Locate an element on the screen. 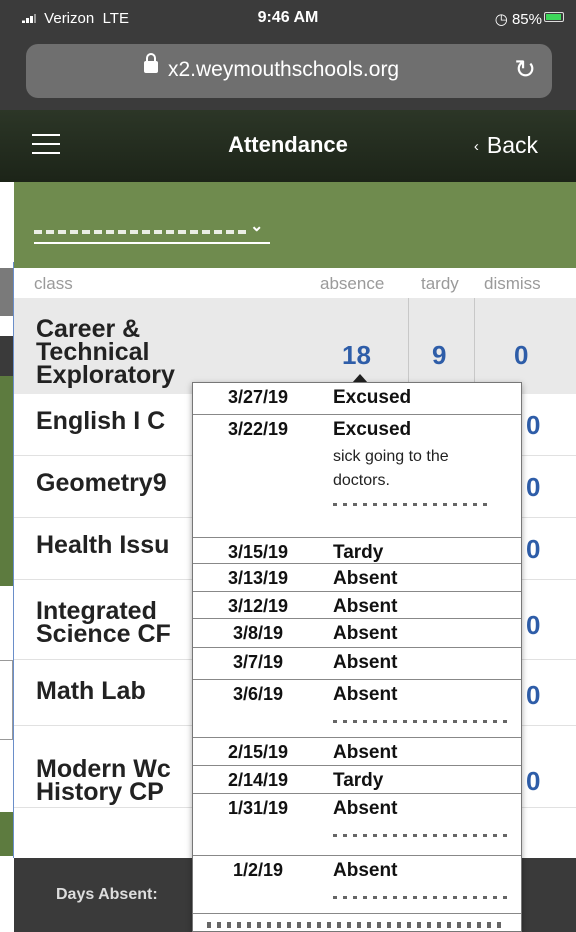 This screenshot has height=932, width=576. address-bar: x2.weymouthschools.org ↻ is located at coordinates (289, 71).